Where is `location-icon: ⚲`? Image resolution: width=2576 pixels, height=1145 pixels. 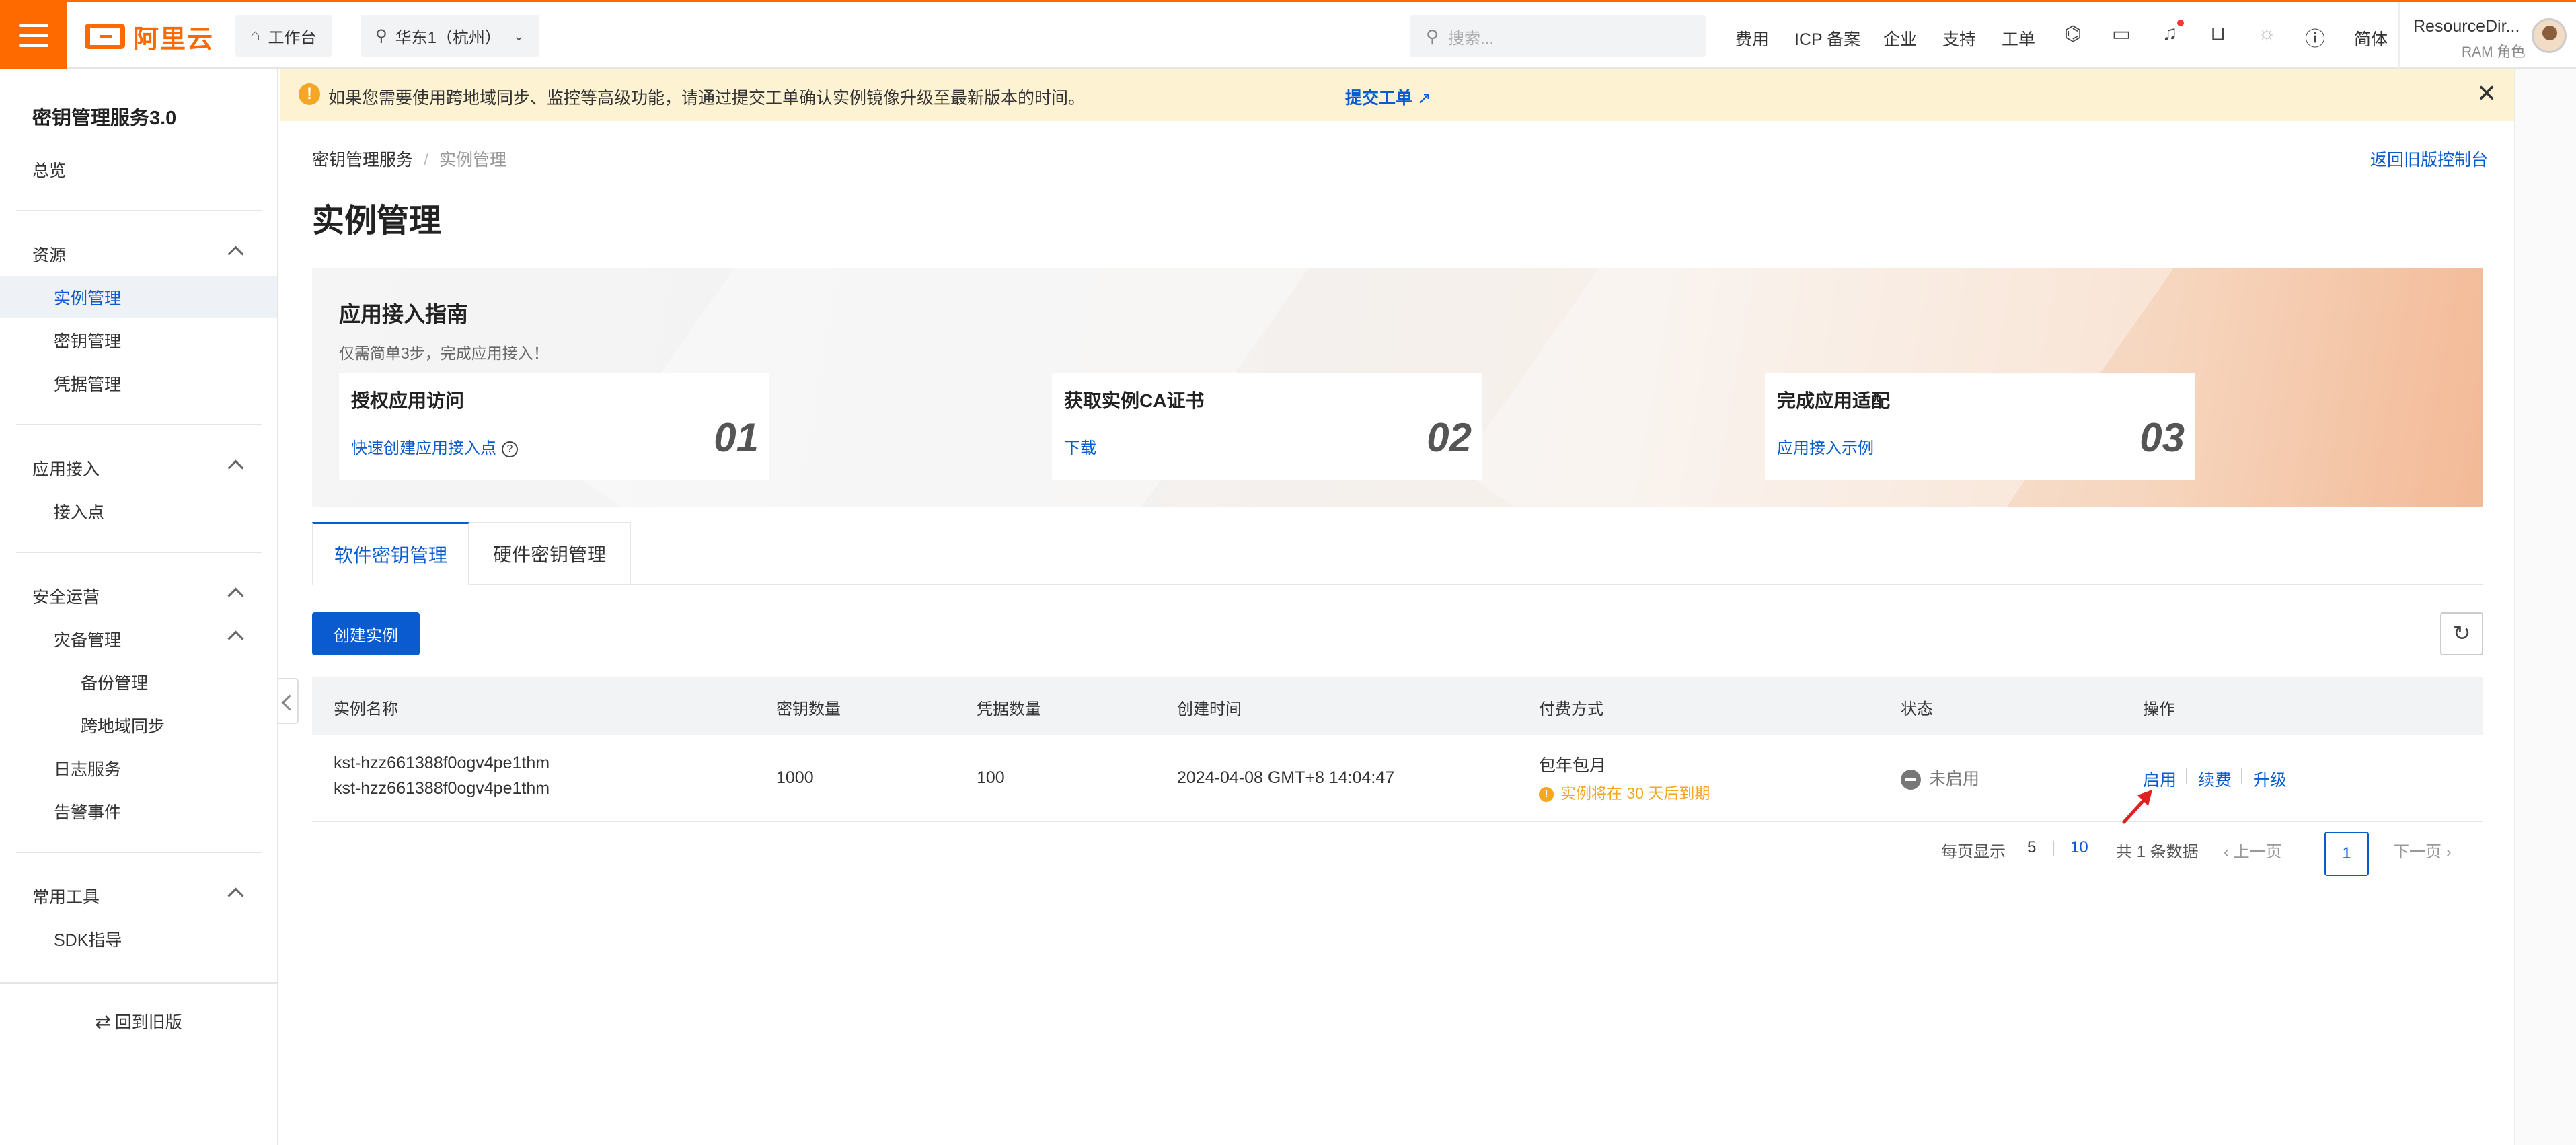
location-icon: ⚲ is located at coordinates (381, 35).